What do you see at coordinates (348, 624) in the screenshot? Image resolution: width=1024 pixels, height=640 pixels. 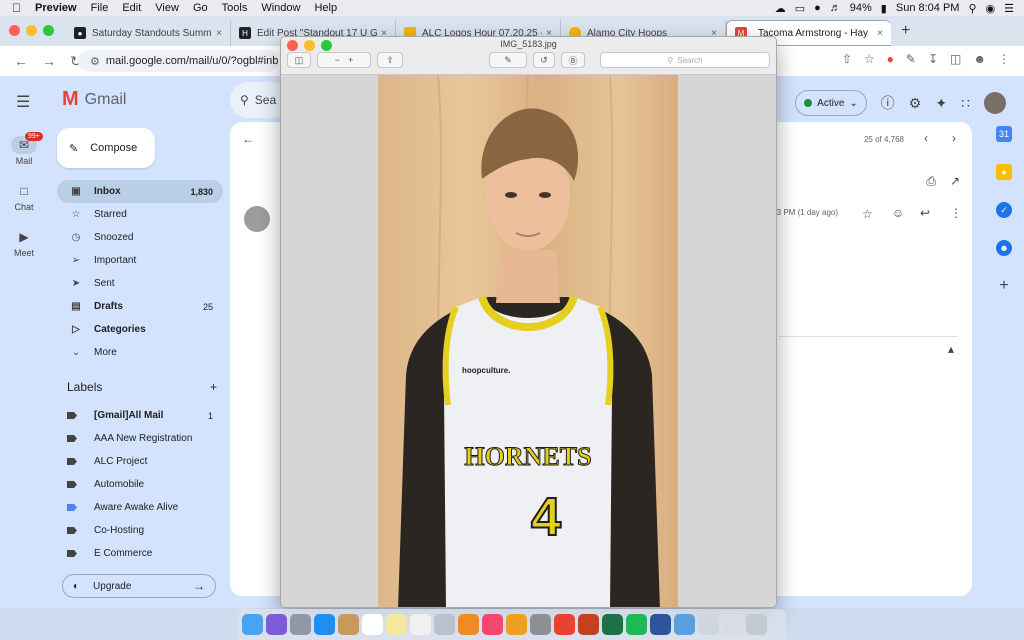 I see `notes-icon` at bounding box center [348, 624].